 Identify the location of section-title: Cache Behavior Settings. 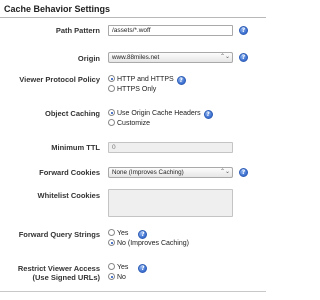
(57, 9).